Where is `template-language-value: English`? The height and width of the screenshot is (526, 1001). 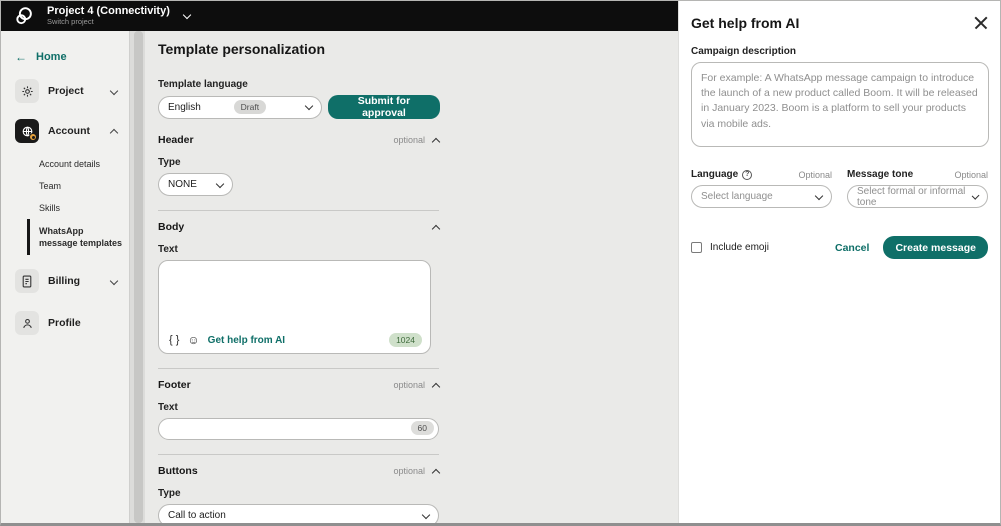 template-language-value: English is located at coordinates (184, 107).